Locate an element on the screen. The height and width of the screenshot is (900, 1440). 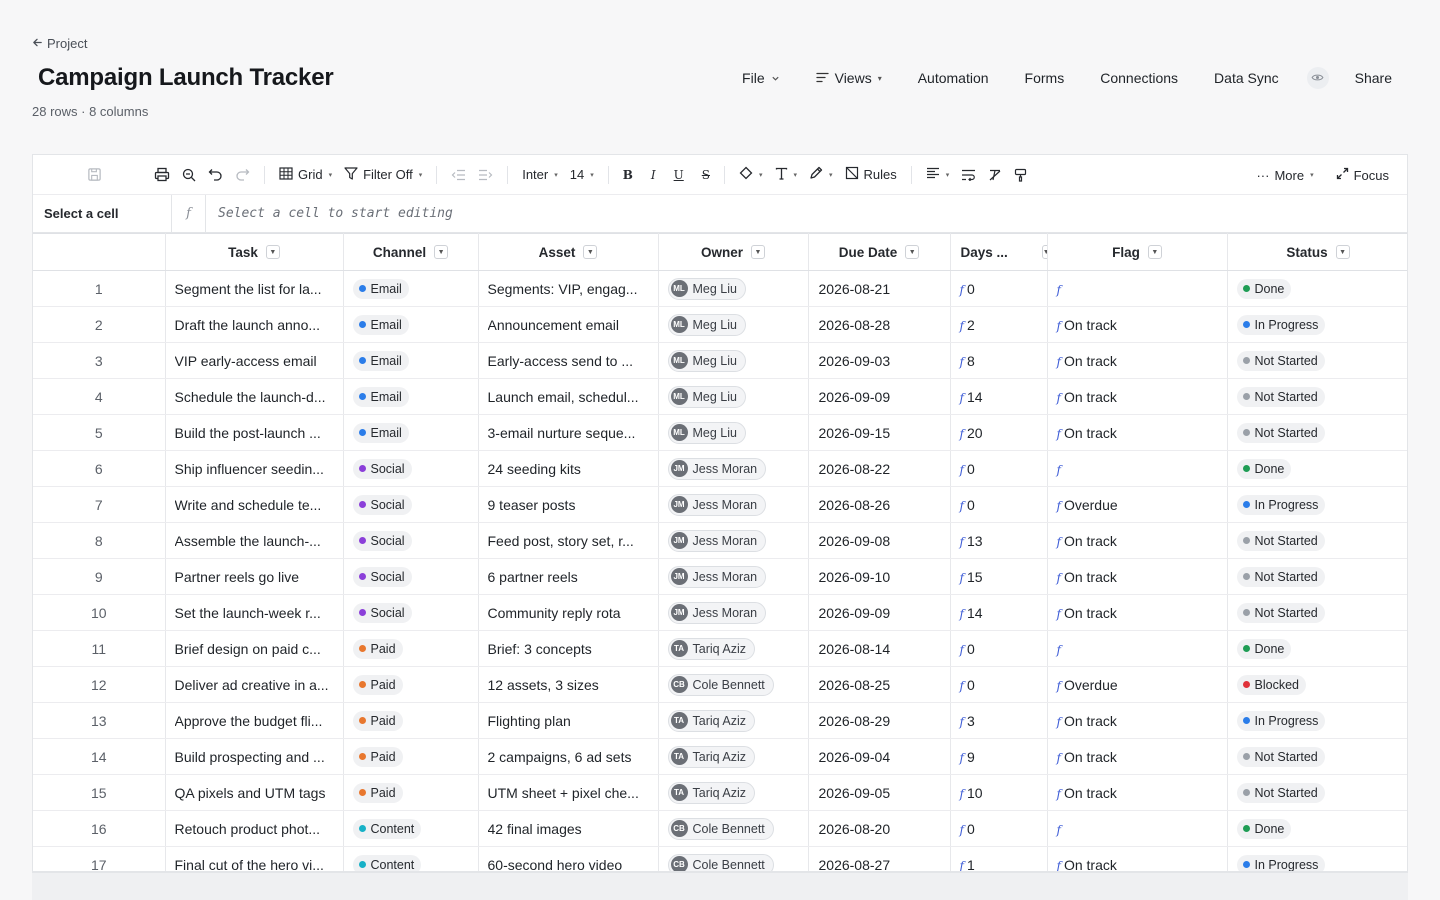
indent-button is located at coordinates (485, 175).